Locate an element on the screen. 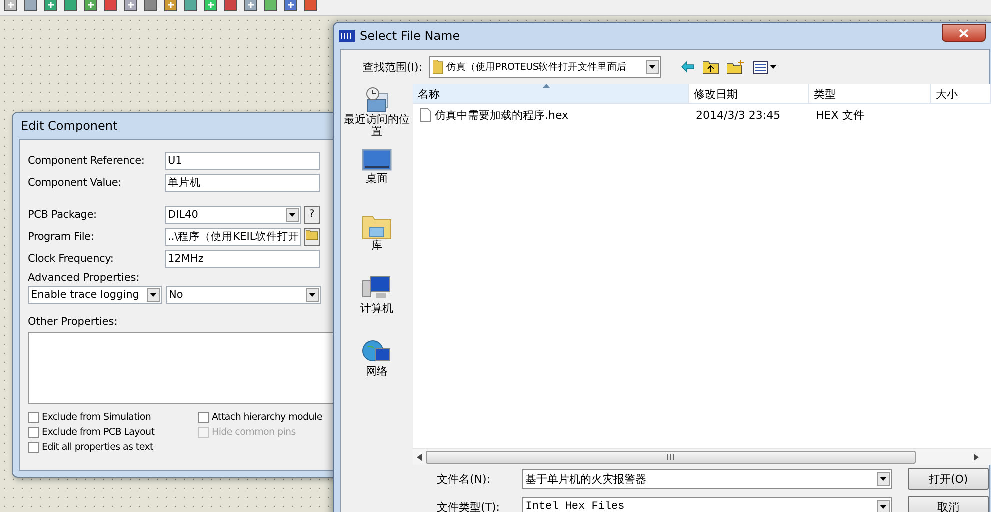 This screenshot has height=512, width=991. open-button: 打开(O) is located at coordinates (948, 479).